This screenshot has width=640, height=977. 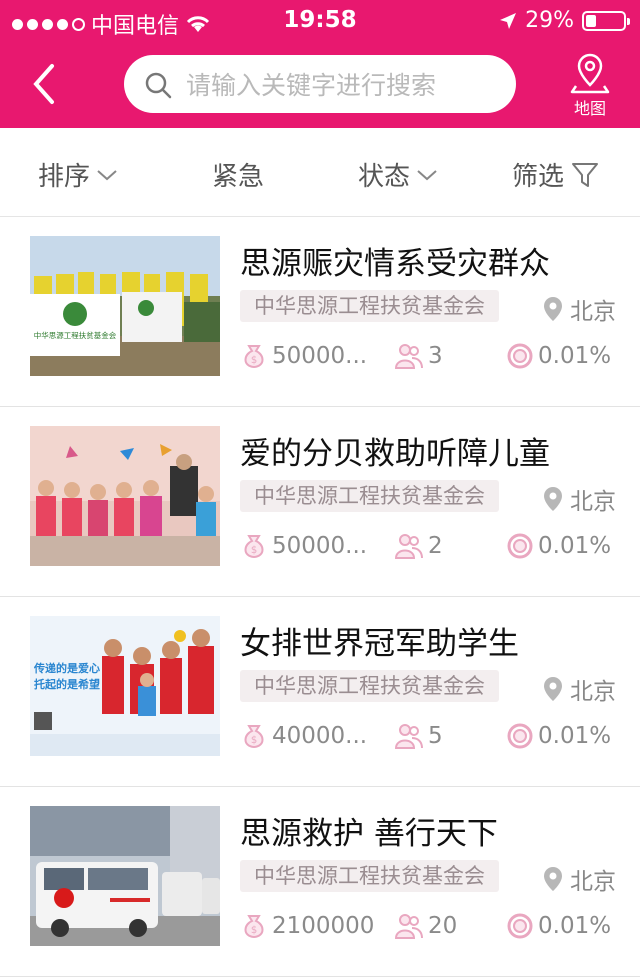 I want to click on map-pin-icon, so click(x=590, y=73).